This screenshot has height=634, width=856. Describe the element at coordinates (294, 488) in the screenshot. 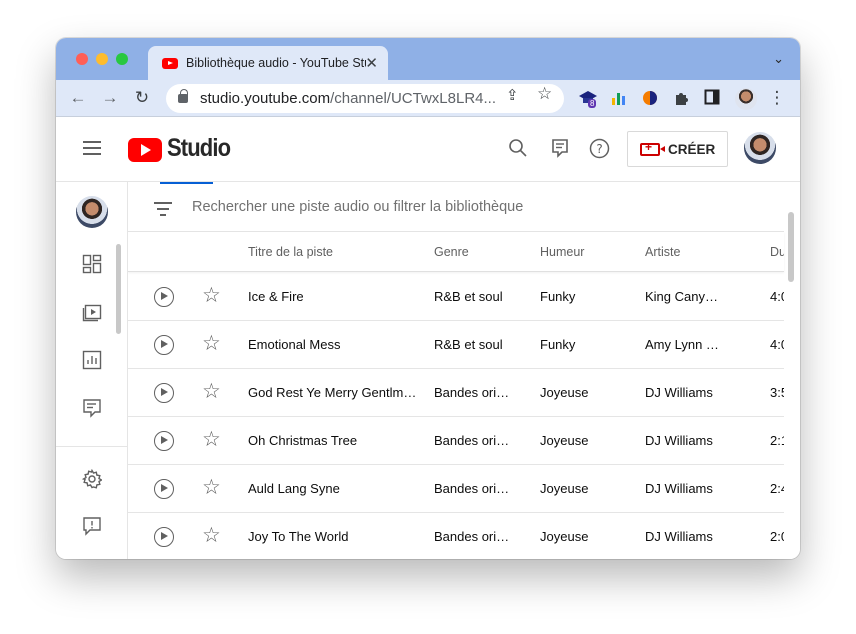

I see `track-title: Auld Lang Syne` at that location.